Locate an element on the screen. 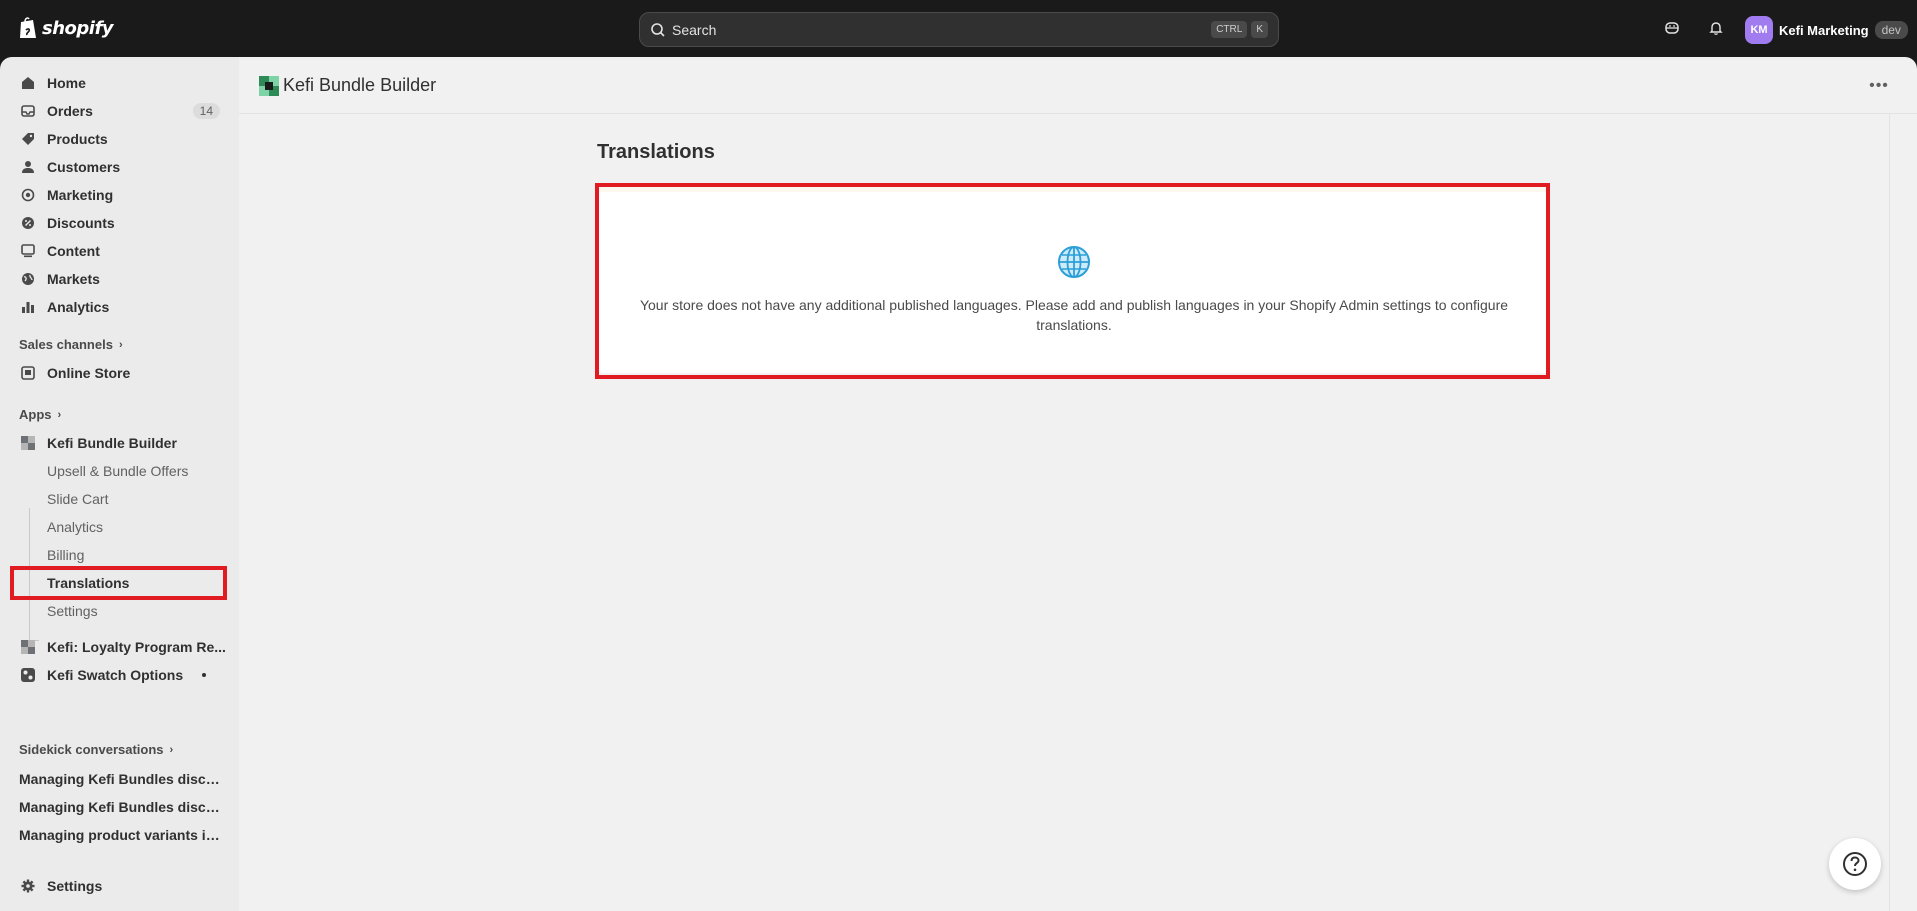 Image resolution: width=1917 pixels, height=911 pixels. shopify-logo: shopify is located at coordinates (66, 28).